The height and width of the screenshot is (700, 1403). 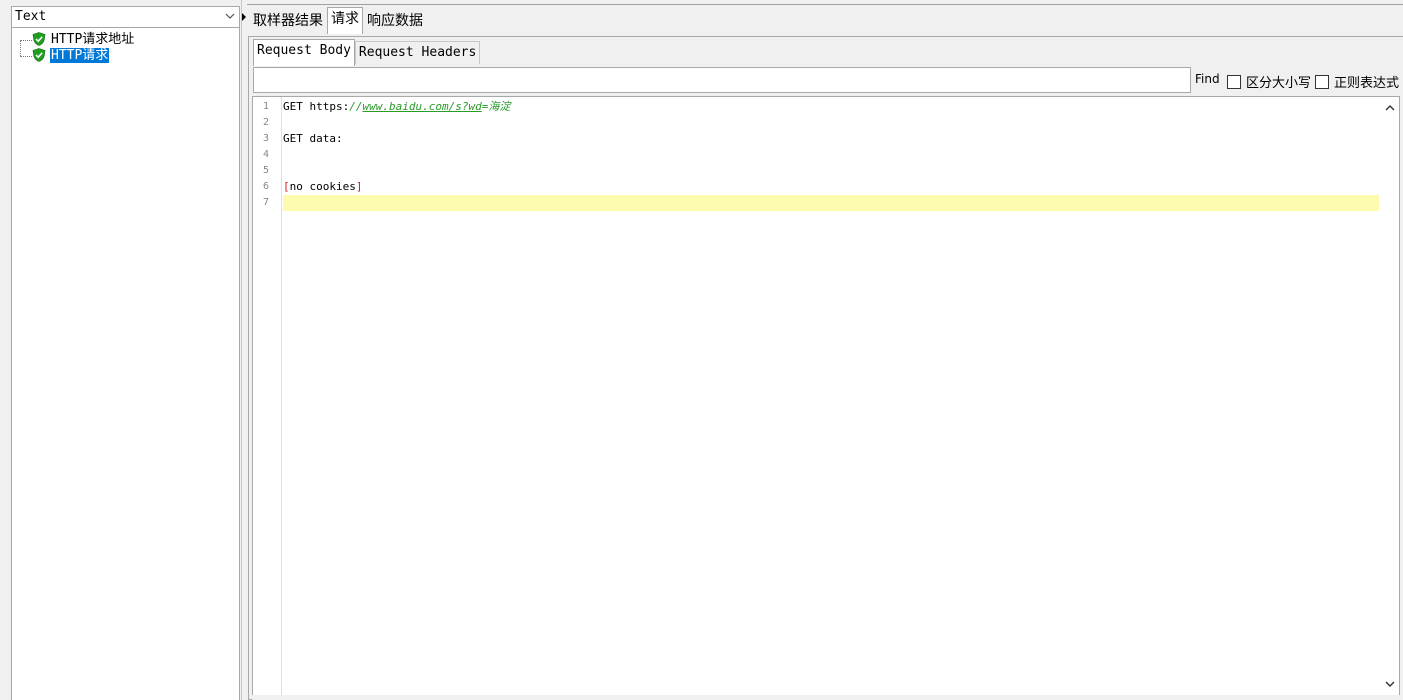 I want to click on tree-item-http-request: HTTP请求, so click(x=71, y=55).